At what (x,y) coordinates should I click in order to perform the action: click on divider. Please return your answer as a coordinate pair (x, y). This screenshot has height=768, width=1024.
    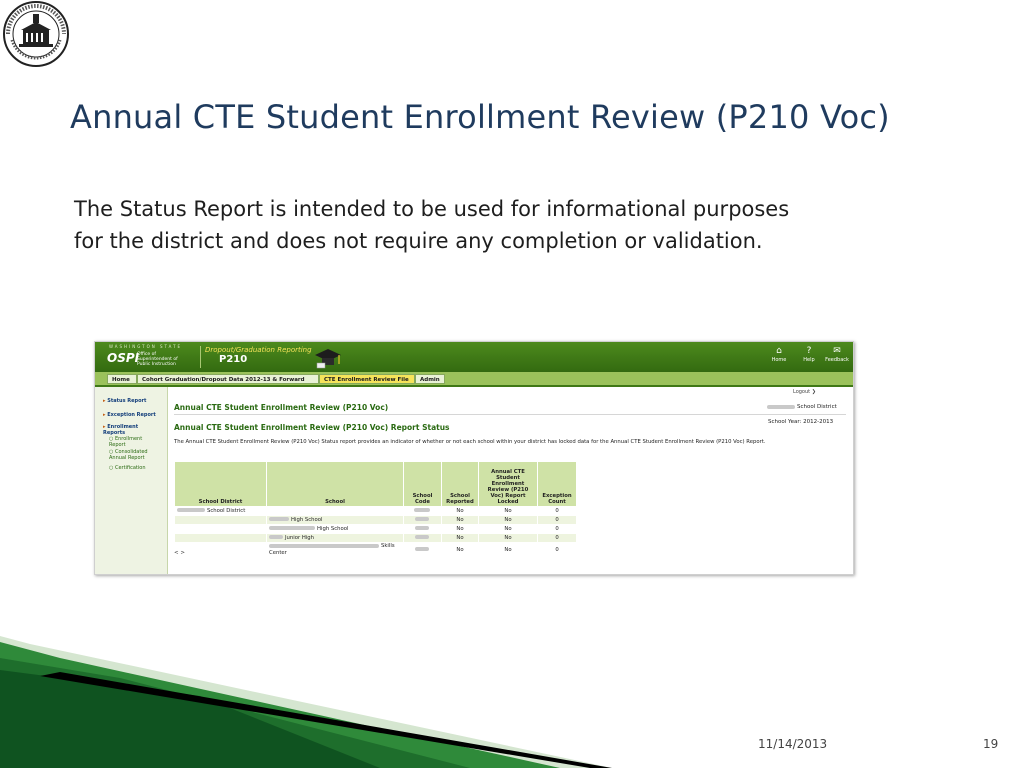
    Looking at the image, I should click on (510, 414).